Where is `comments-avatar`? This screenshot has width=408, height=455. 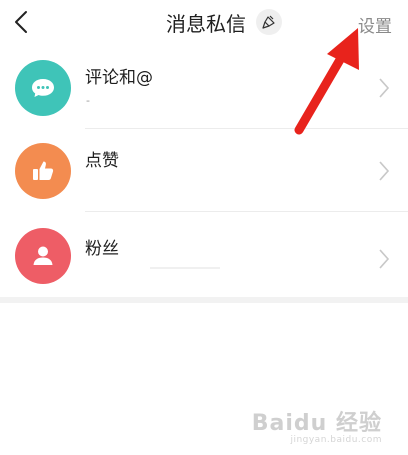
comments-avatar is located at coordinates (43, 88).